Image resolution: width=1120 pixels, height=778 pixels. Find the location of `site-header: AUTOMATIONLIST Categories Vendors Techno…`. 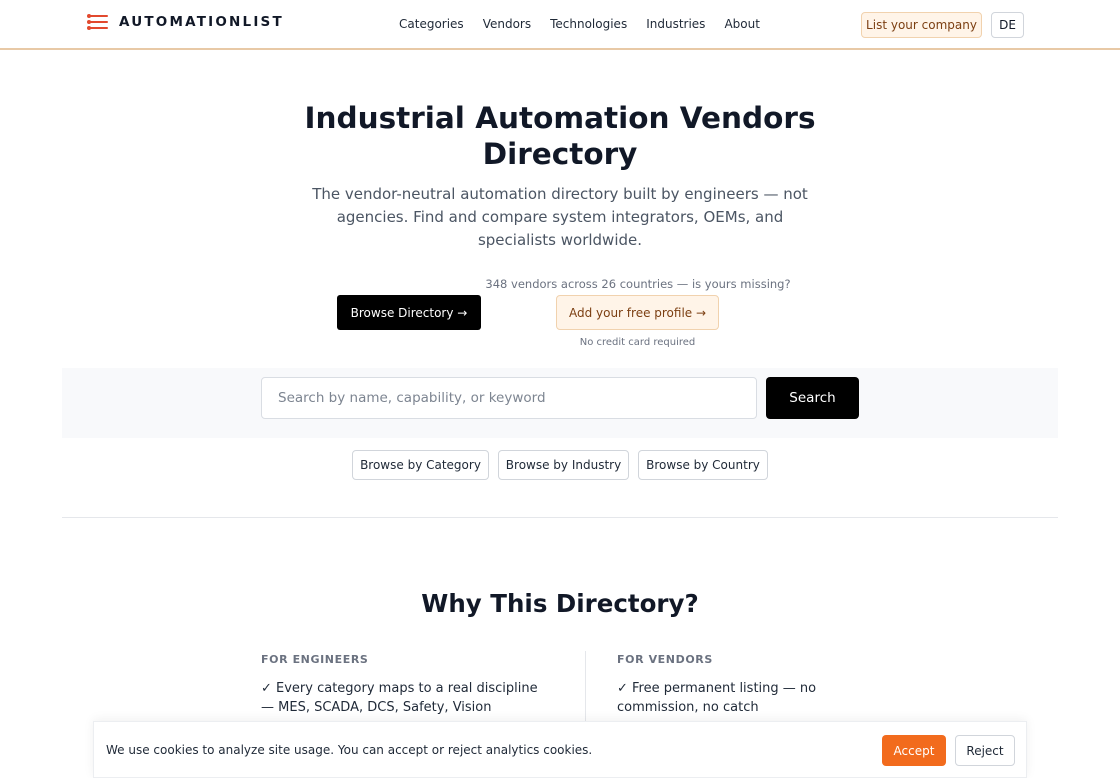

site-header: AUTOMATIONLIST Categories Vendors Techno… is located at coordinates (560, 25).